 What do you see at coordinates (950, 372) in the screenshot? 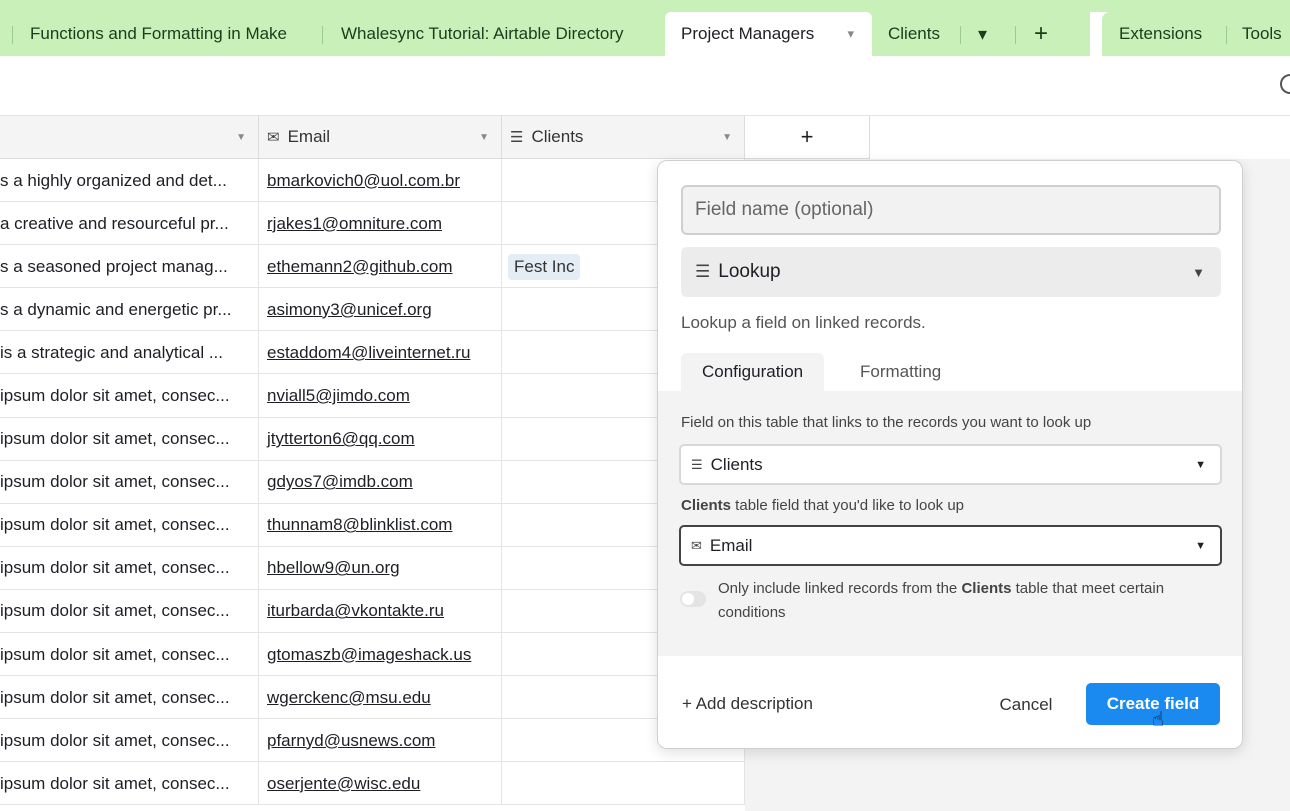
I see `panel-tabs: Configuration Formatting` at bounding box center [950, 372].